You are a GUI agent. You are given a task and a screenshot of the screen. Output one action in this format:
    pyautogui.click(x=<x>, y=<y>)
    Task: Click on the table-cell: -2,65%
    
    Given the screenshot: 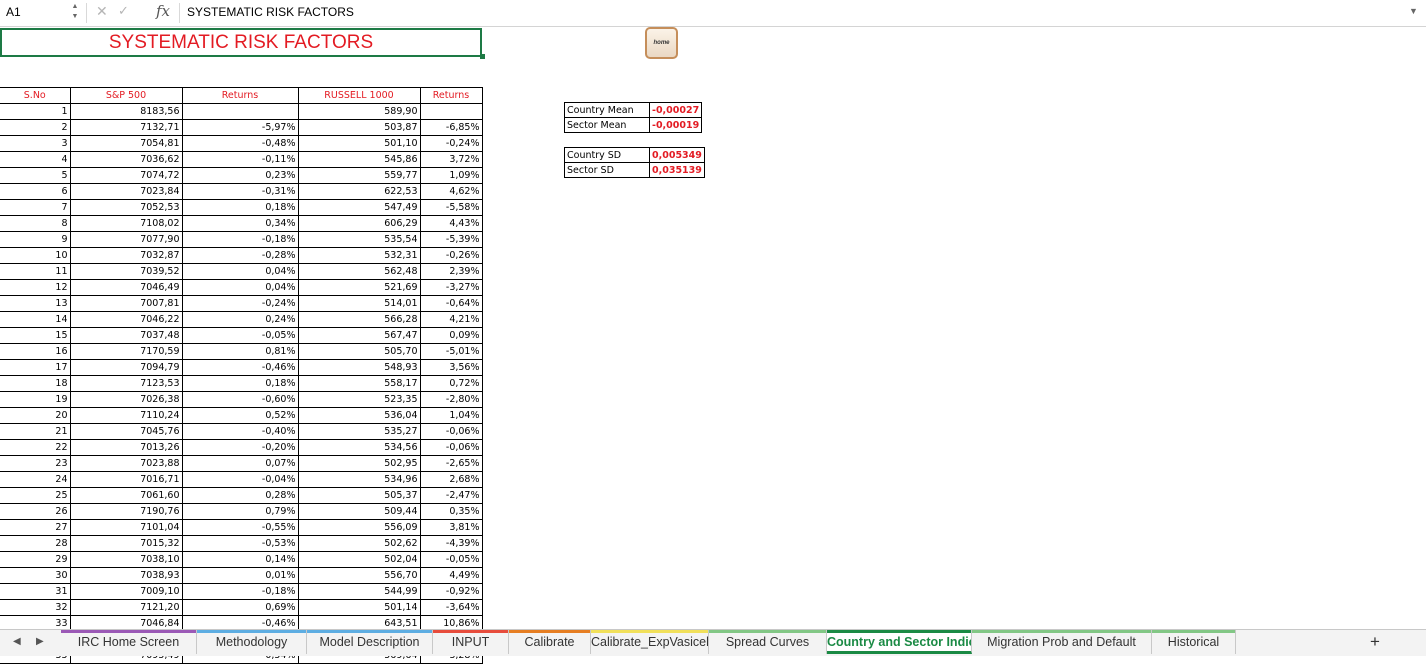 What is the action you would take?
    pyautogui.click(x=451, y=463)
    